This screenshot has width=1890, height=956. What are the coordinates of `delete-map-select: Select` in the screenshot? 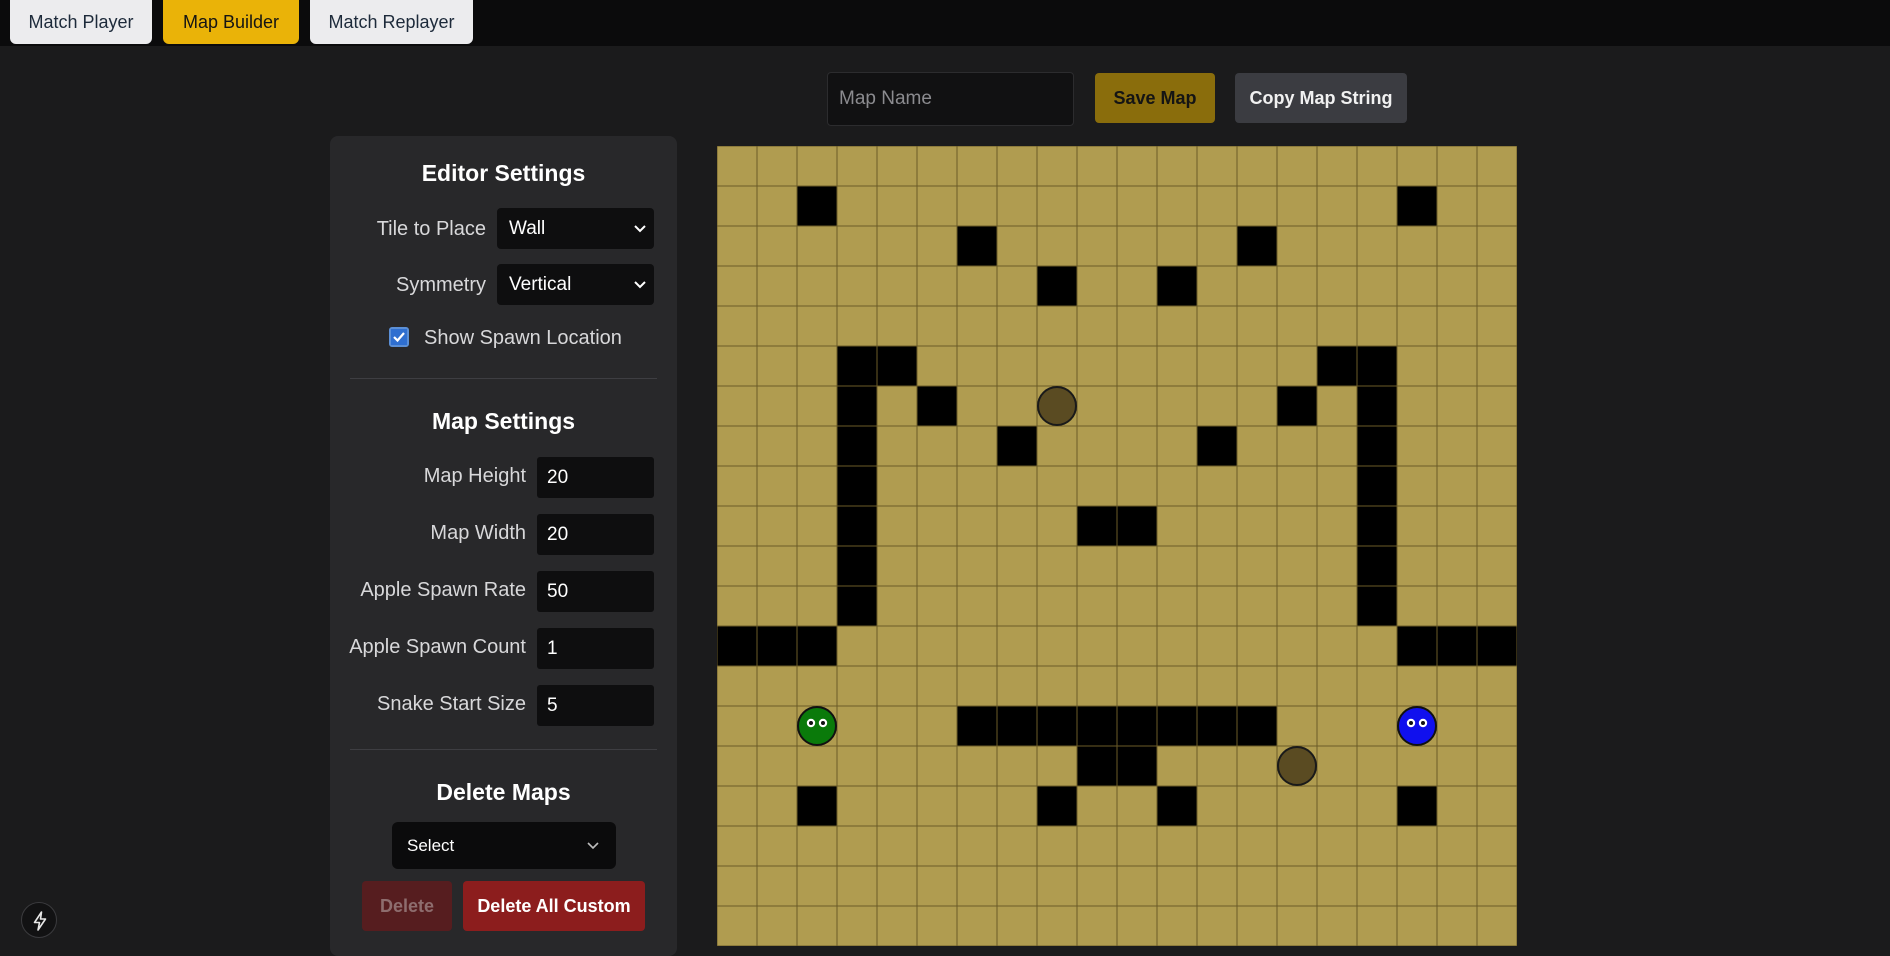 It's located at (504, 845).